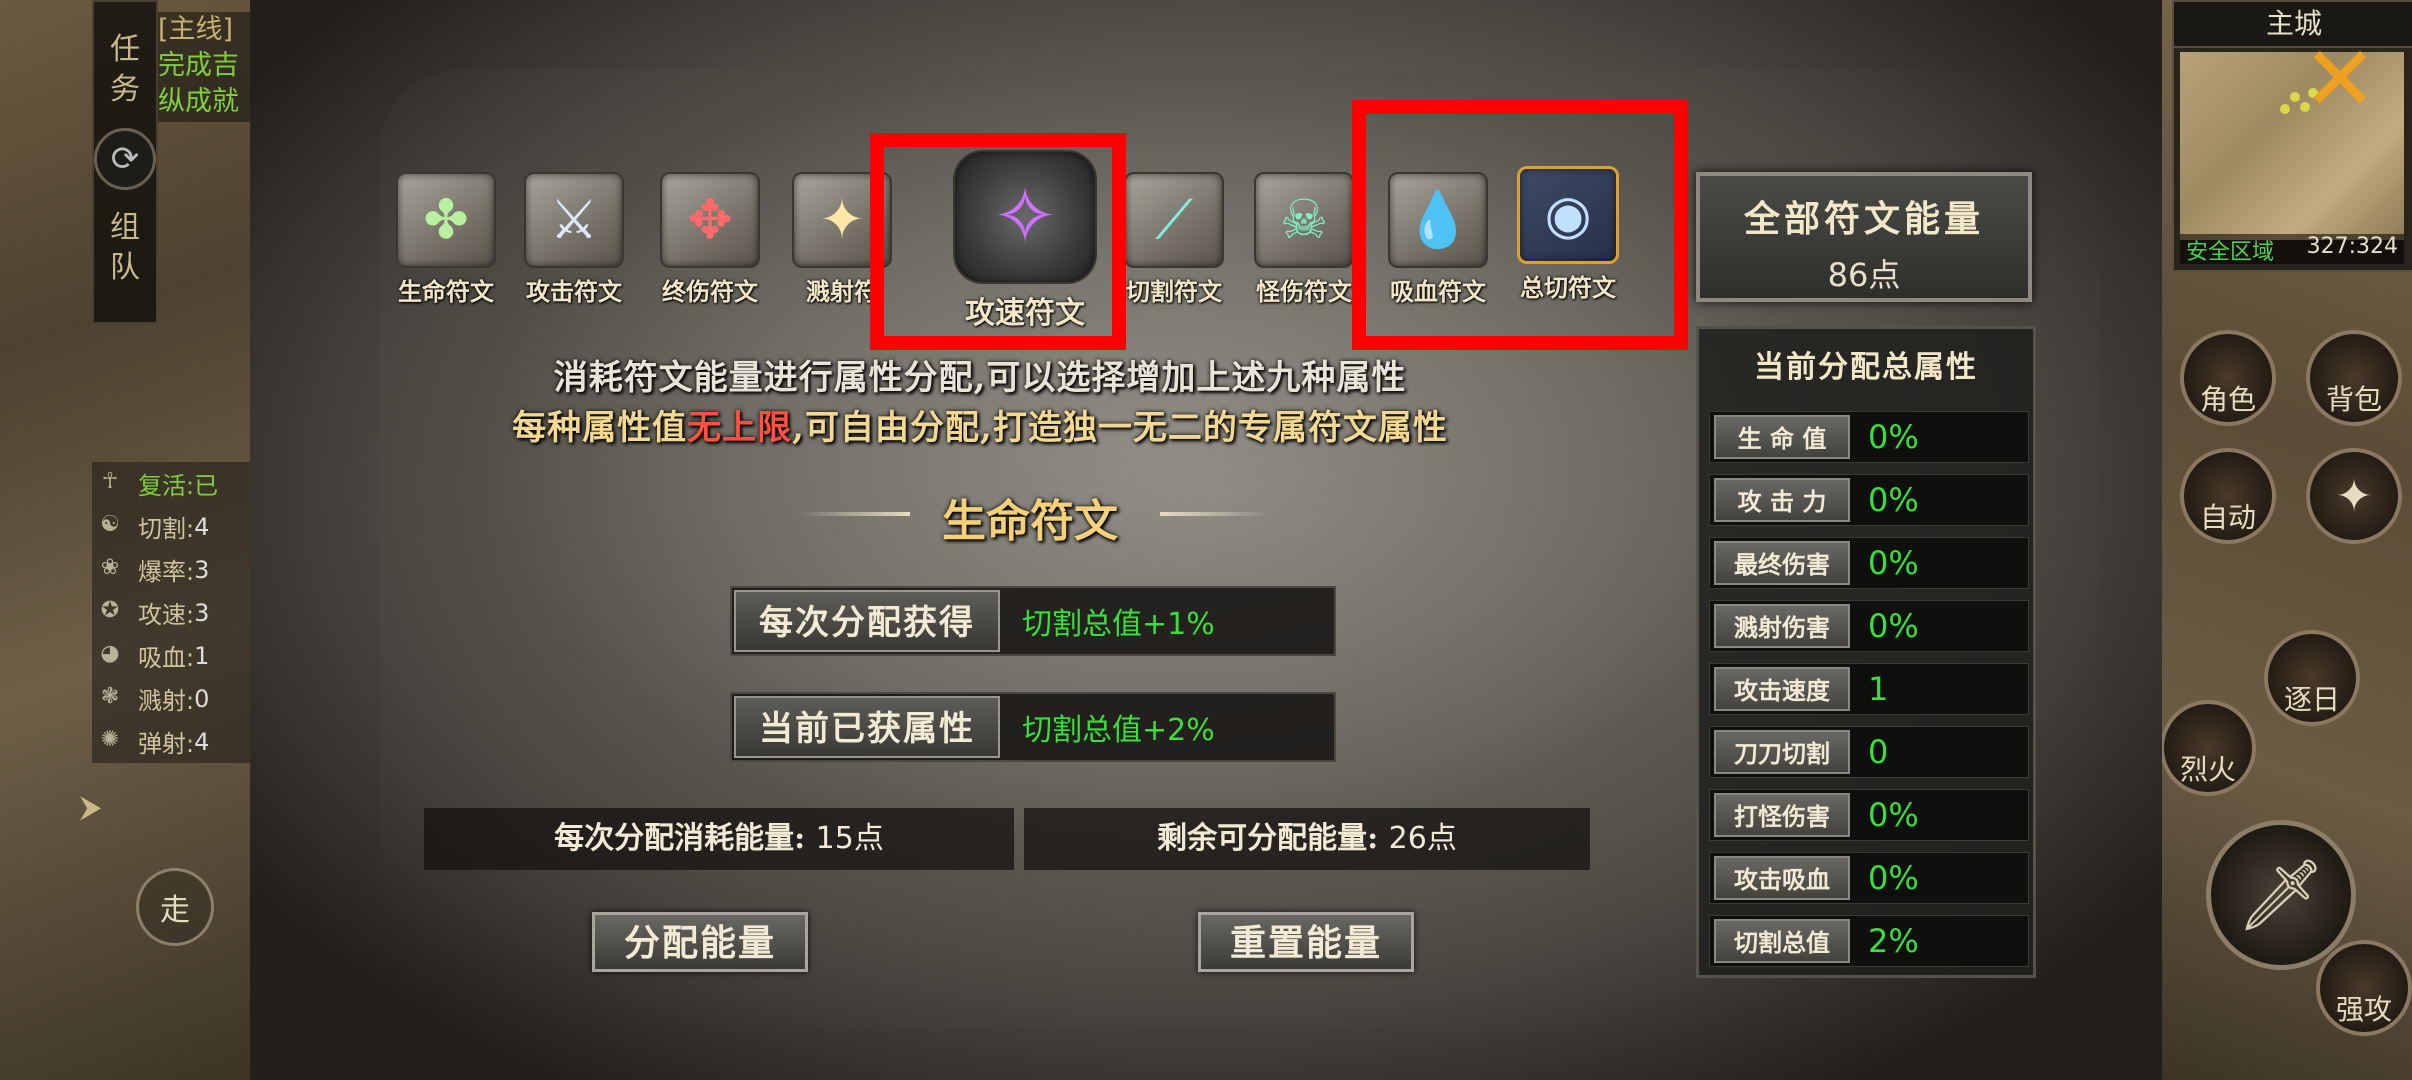 This screenshot has width=2412, height=1080. I want to click on team-tab-char-2: 队, so click(125, 268).